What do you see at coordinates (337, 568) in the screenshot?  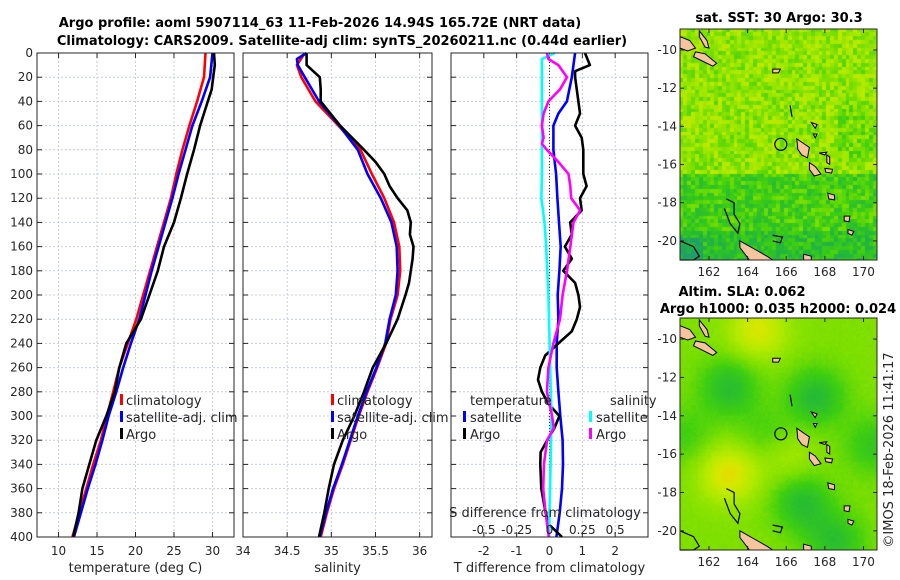 I see `x-axis-label: salinity` at bounding box center [337, 568].